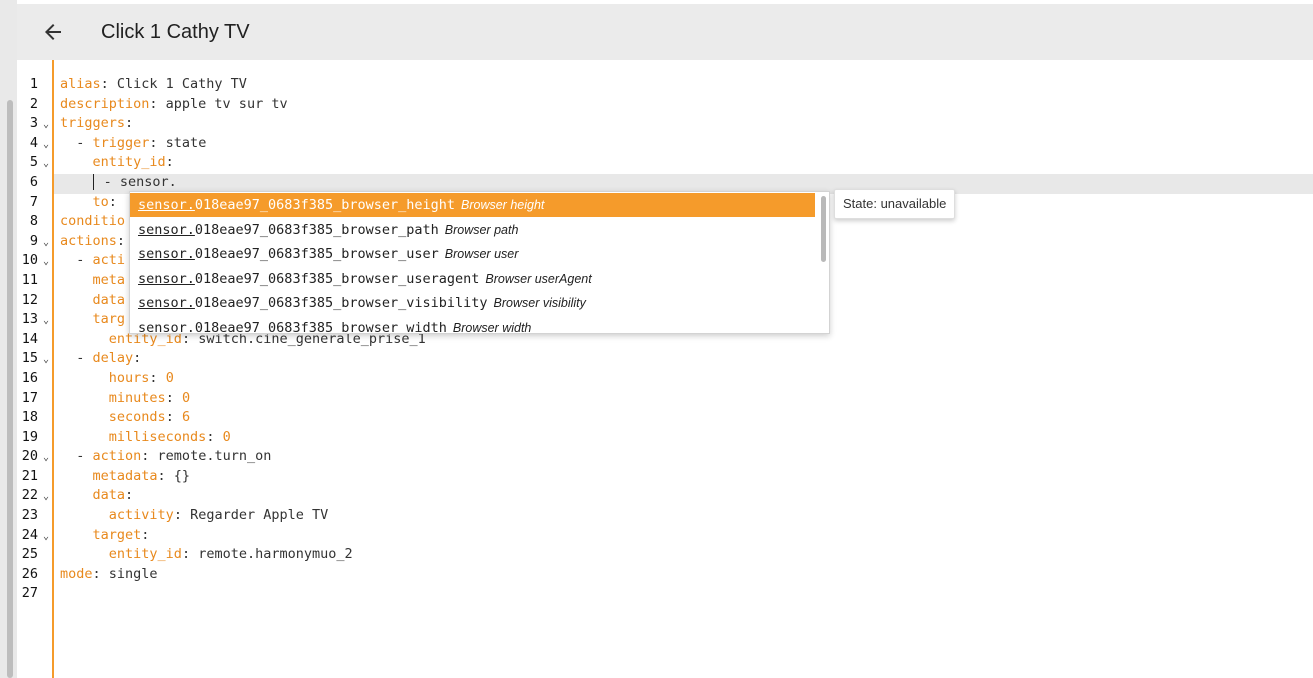  Describe the element at coordinates (137, 397) in the screenshot. I see `yaml-key-token: minutes` at that location.